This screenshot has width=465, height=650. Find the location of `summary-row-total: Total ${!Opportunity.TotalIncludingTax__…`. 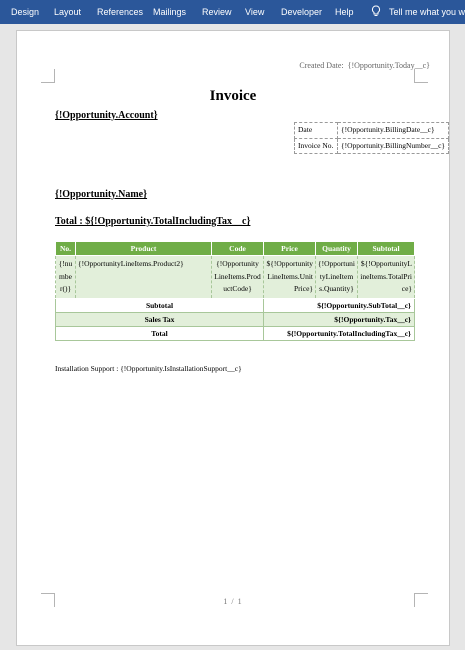

summary-row-total: Total ${!Opportunity.TotalIncludingTax__… is located at coordinates (235, 333).